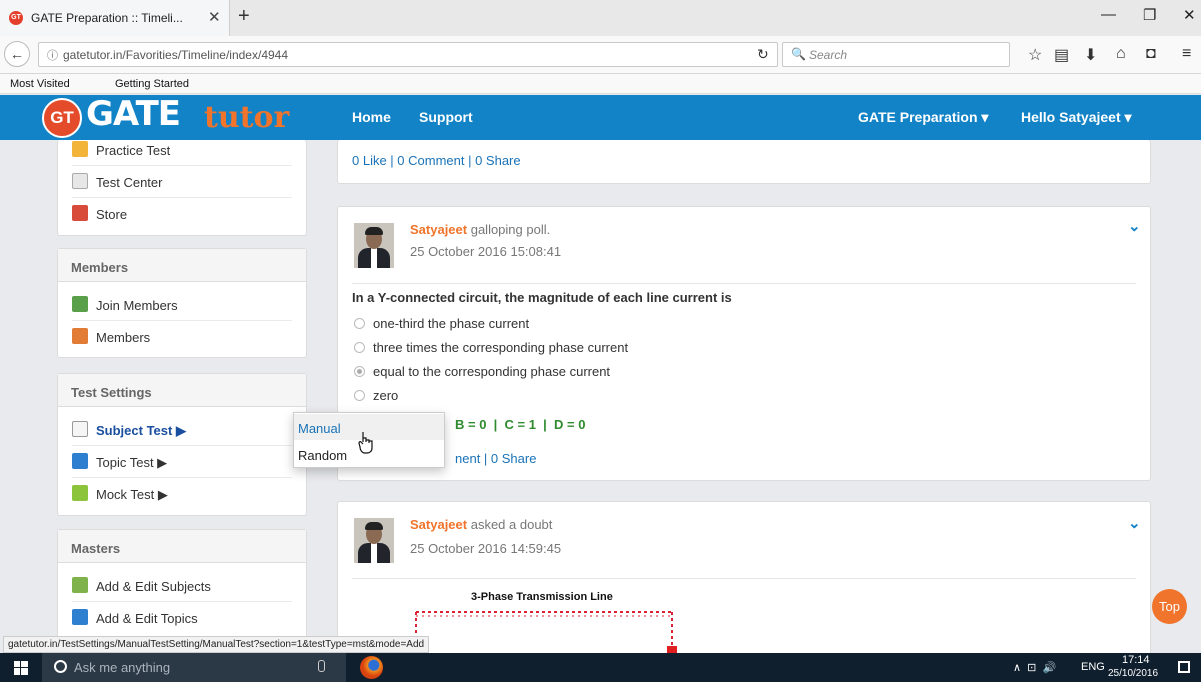 Image resolution: width=1201 pixels, height=682 pixels. Describe the element at coordinates (80, 336) in the screenshot. I see `people-icon` at that location.